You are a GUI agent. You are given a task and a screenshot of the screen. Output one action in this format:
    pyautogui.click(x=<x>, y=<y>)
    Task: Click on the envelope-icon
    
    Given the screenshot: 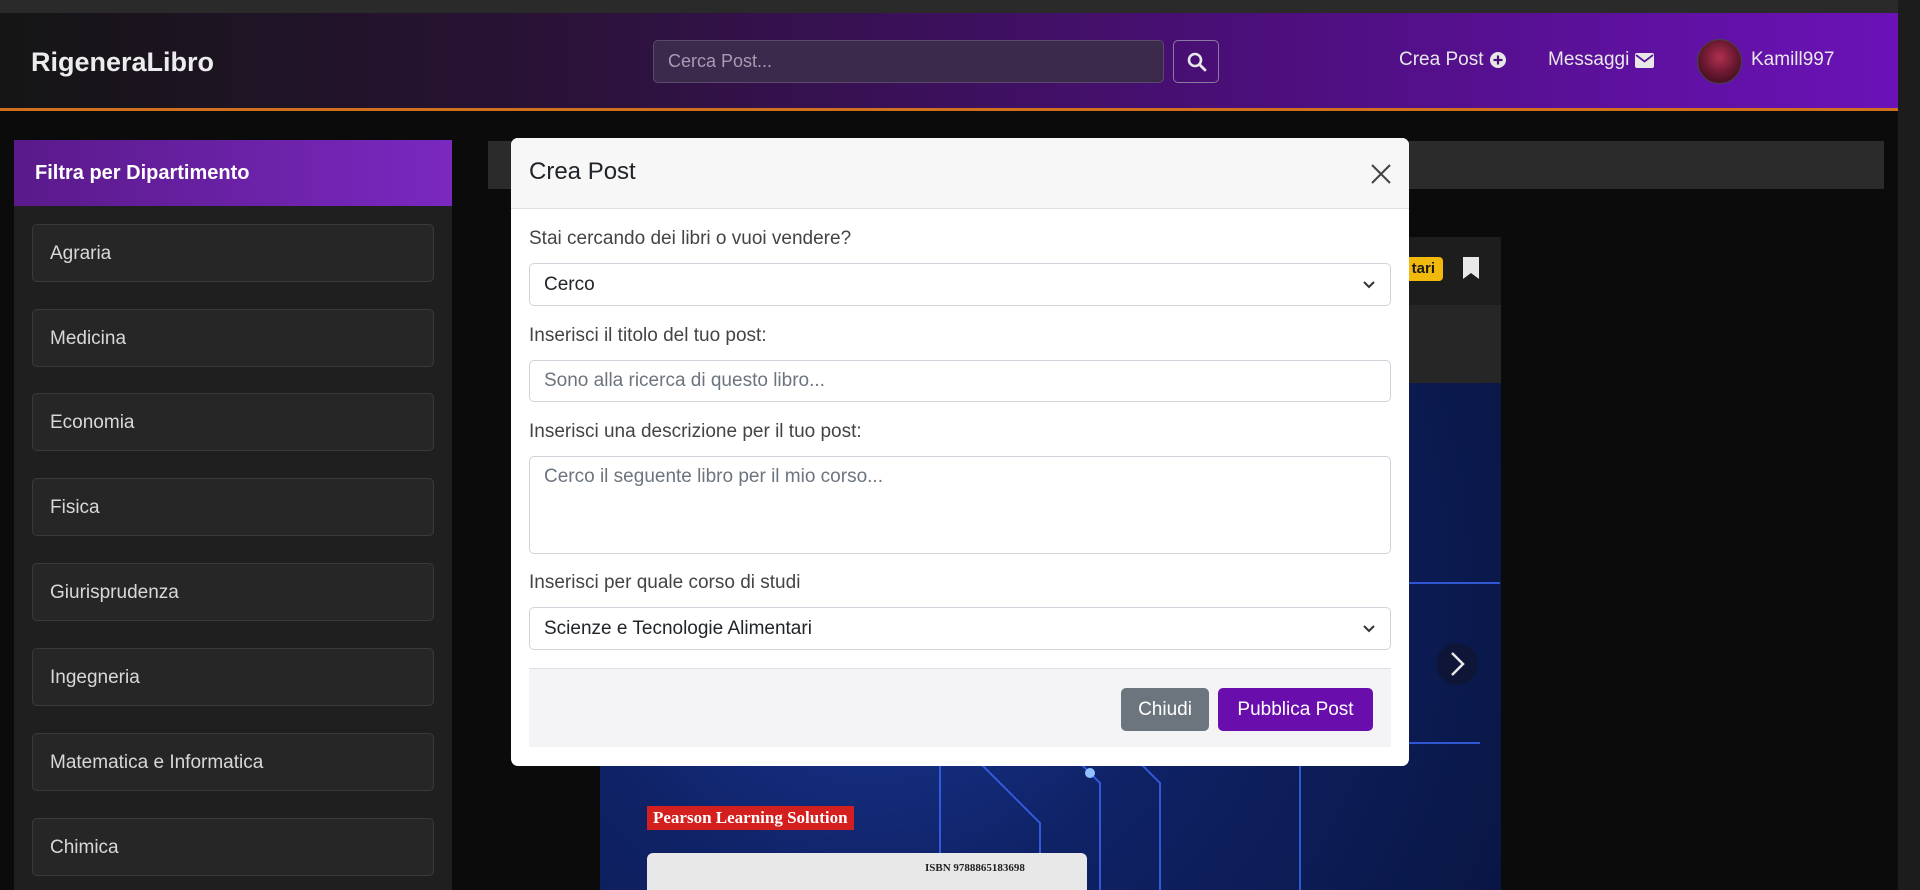 What is the action you would take?
    pyautogui.click(x=1645, y=60)
    